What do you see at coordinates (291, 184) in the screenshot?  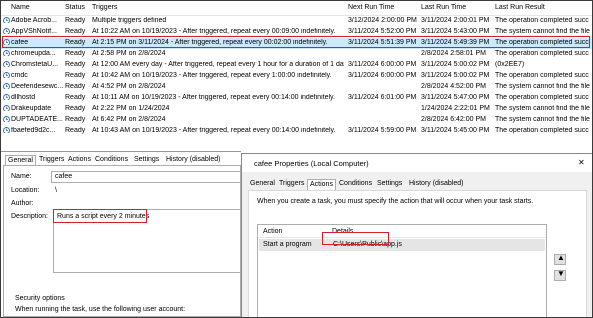 I see `dialog-tab-triggers: Triggers` at bounding box center [291, 184].